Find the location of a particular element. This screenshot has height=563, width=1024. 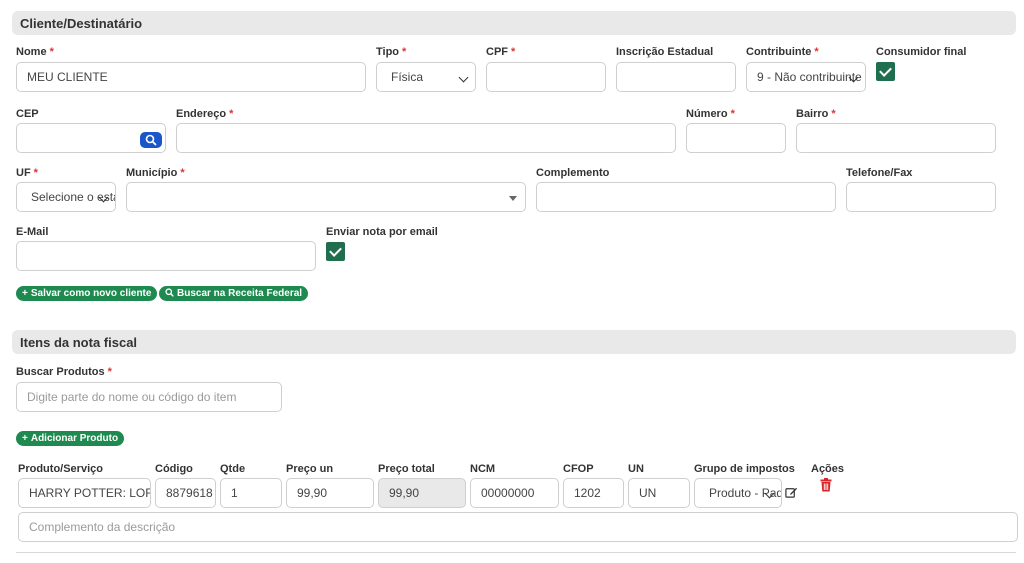

cep-search-button is located at coordinates (151, 140).